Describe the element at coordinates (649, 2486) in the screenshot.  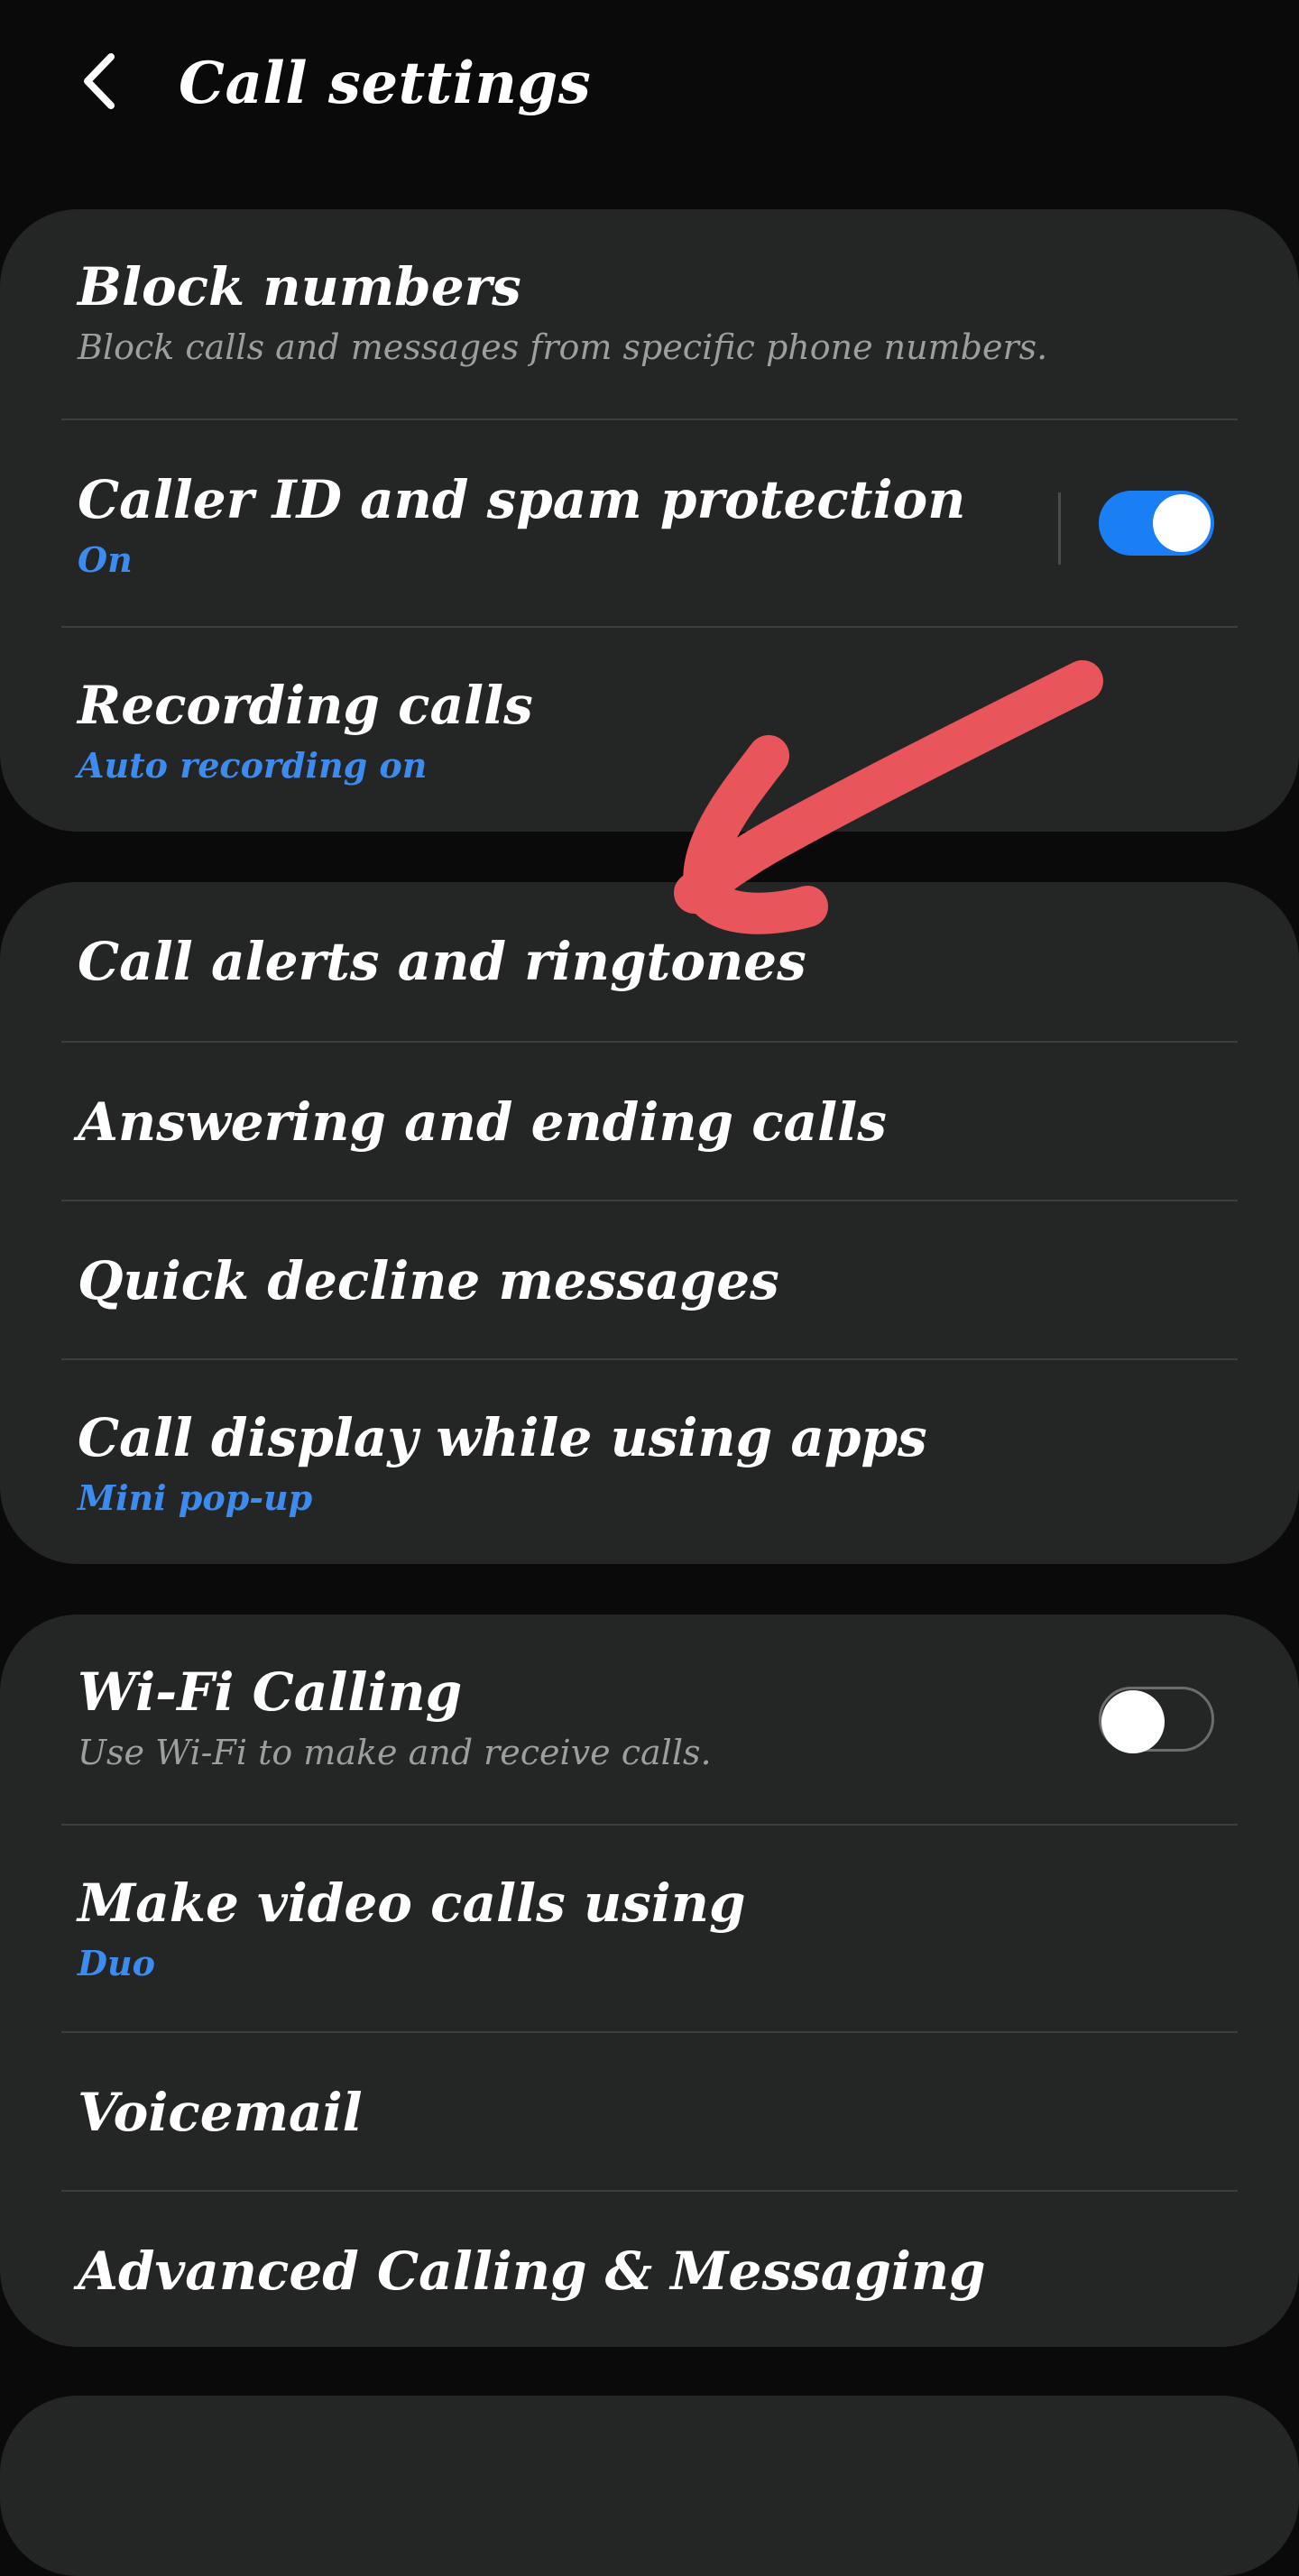
I see `settings-card-partial` at that location.